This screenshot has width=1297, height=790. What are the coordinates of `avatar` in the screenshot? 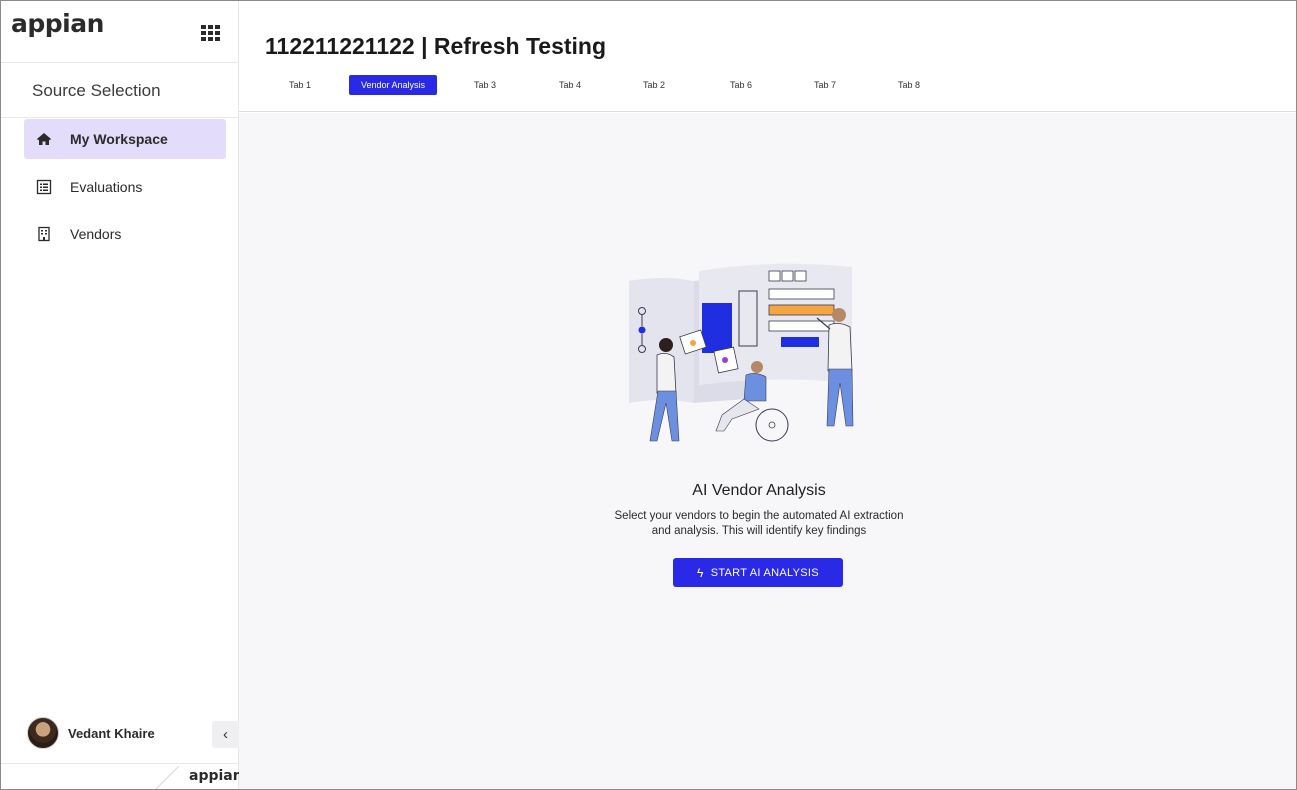 It's located at (43, 733).